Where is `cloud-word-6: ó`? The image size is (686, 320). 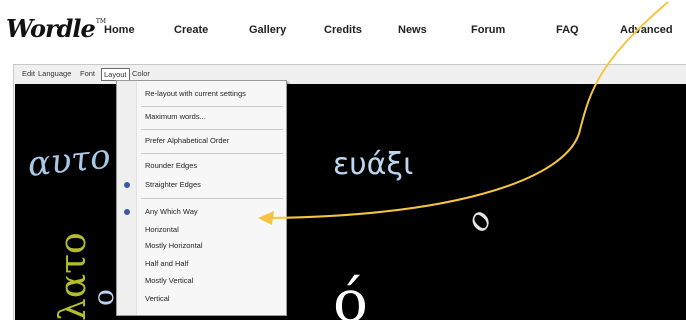
cloud-word-6: ó is located at coordinates (350, 293).